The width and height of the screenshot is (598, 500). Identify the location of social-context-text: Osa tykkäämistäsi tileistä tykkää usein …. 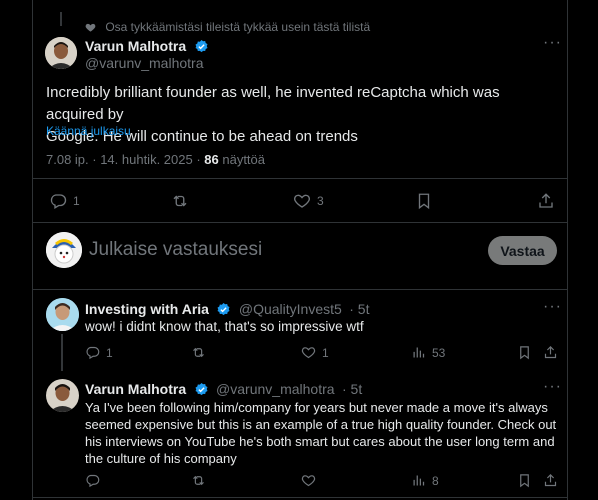
(238, 27).